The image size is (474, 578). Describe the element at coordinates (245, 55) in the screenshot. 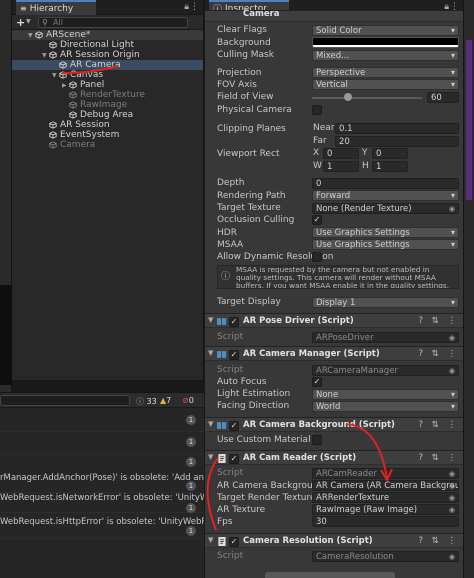

I see `culling-mask-label: Culling Mask` at that location.